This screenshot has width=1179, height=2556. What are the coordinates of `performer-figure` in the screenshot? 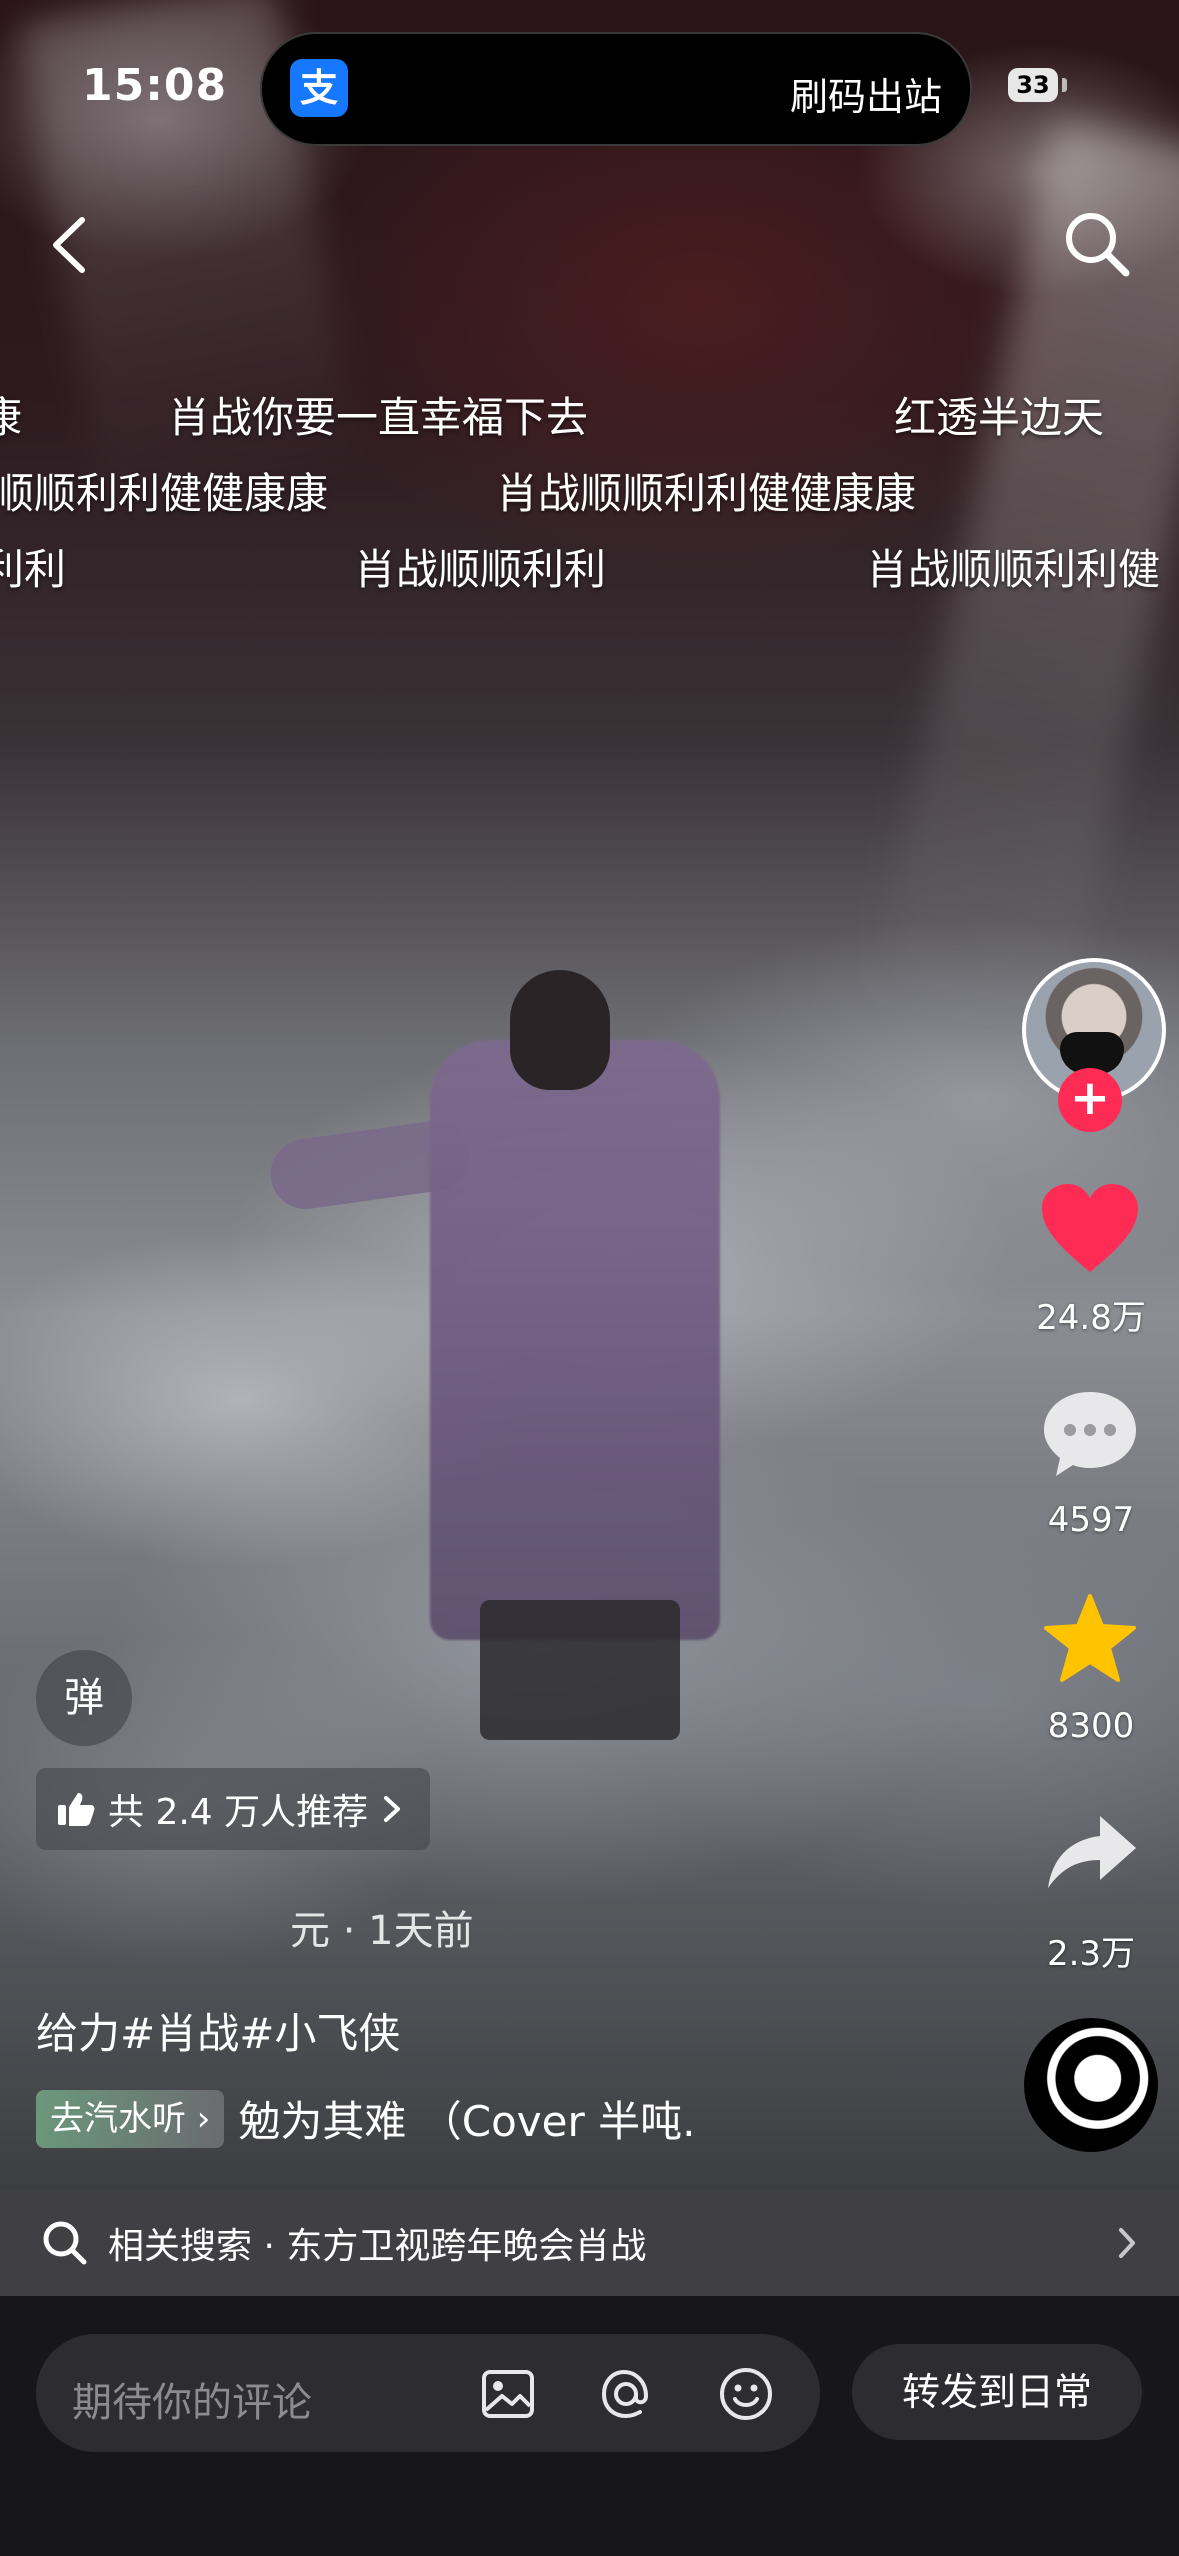 It's located at (575, 1340).